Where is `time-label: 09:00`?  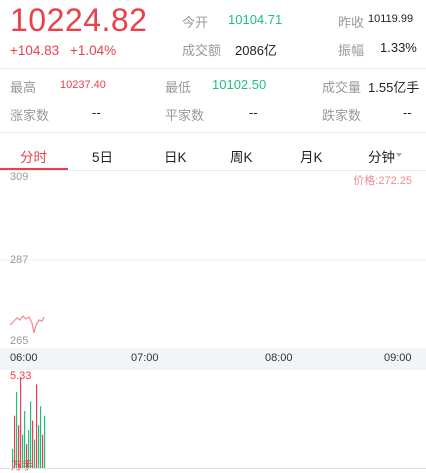
time-label: 09:00 is located at coordinates (398, 358).